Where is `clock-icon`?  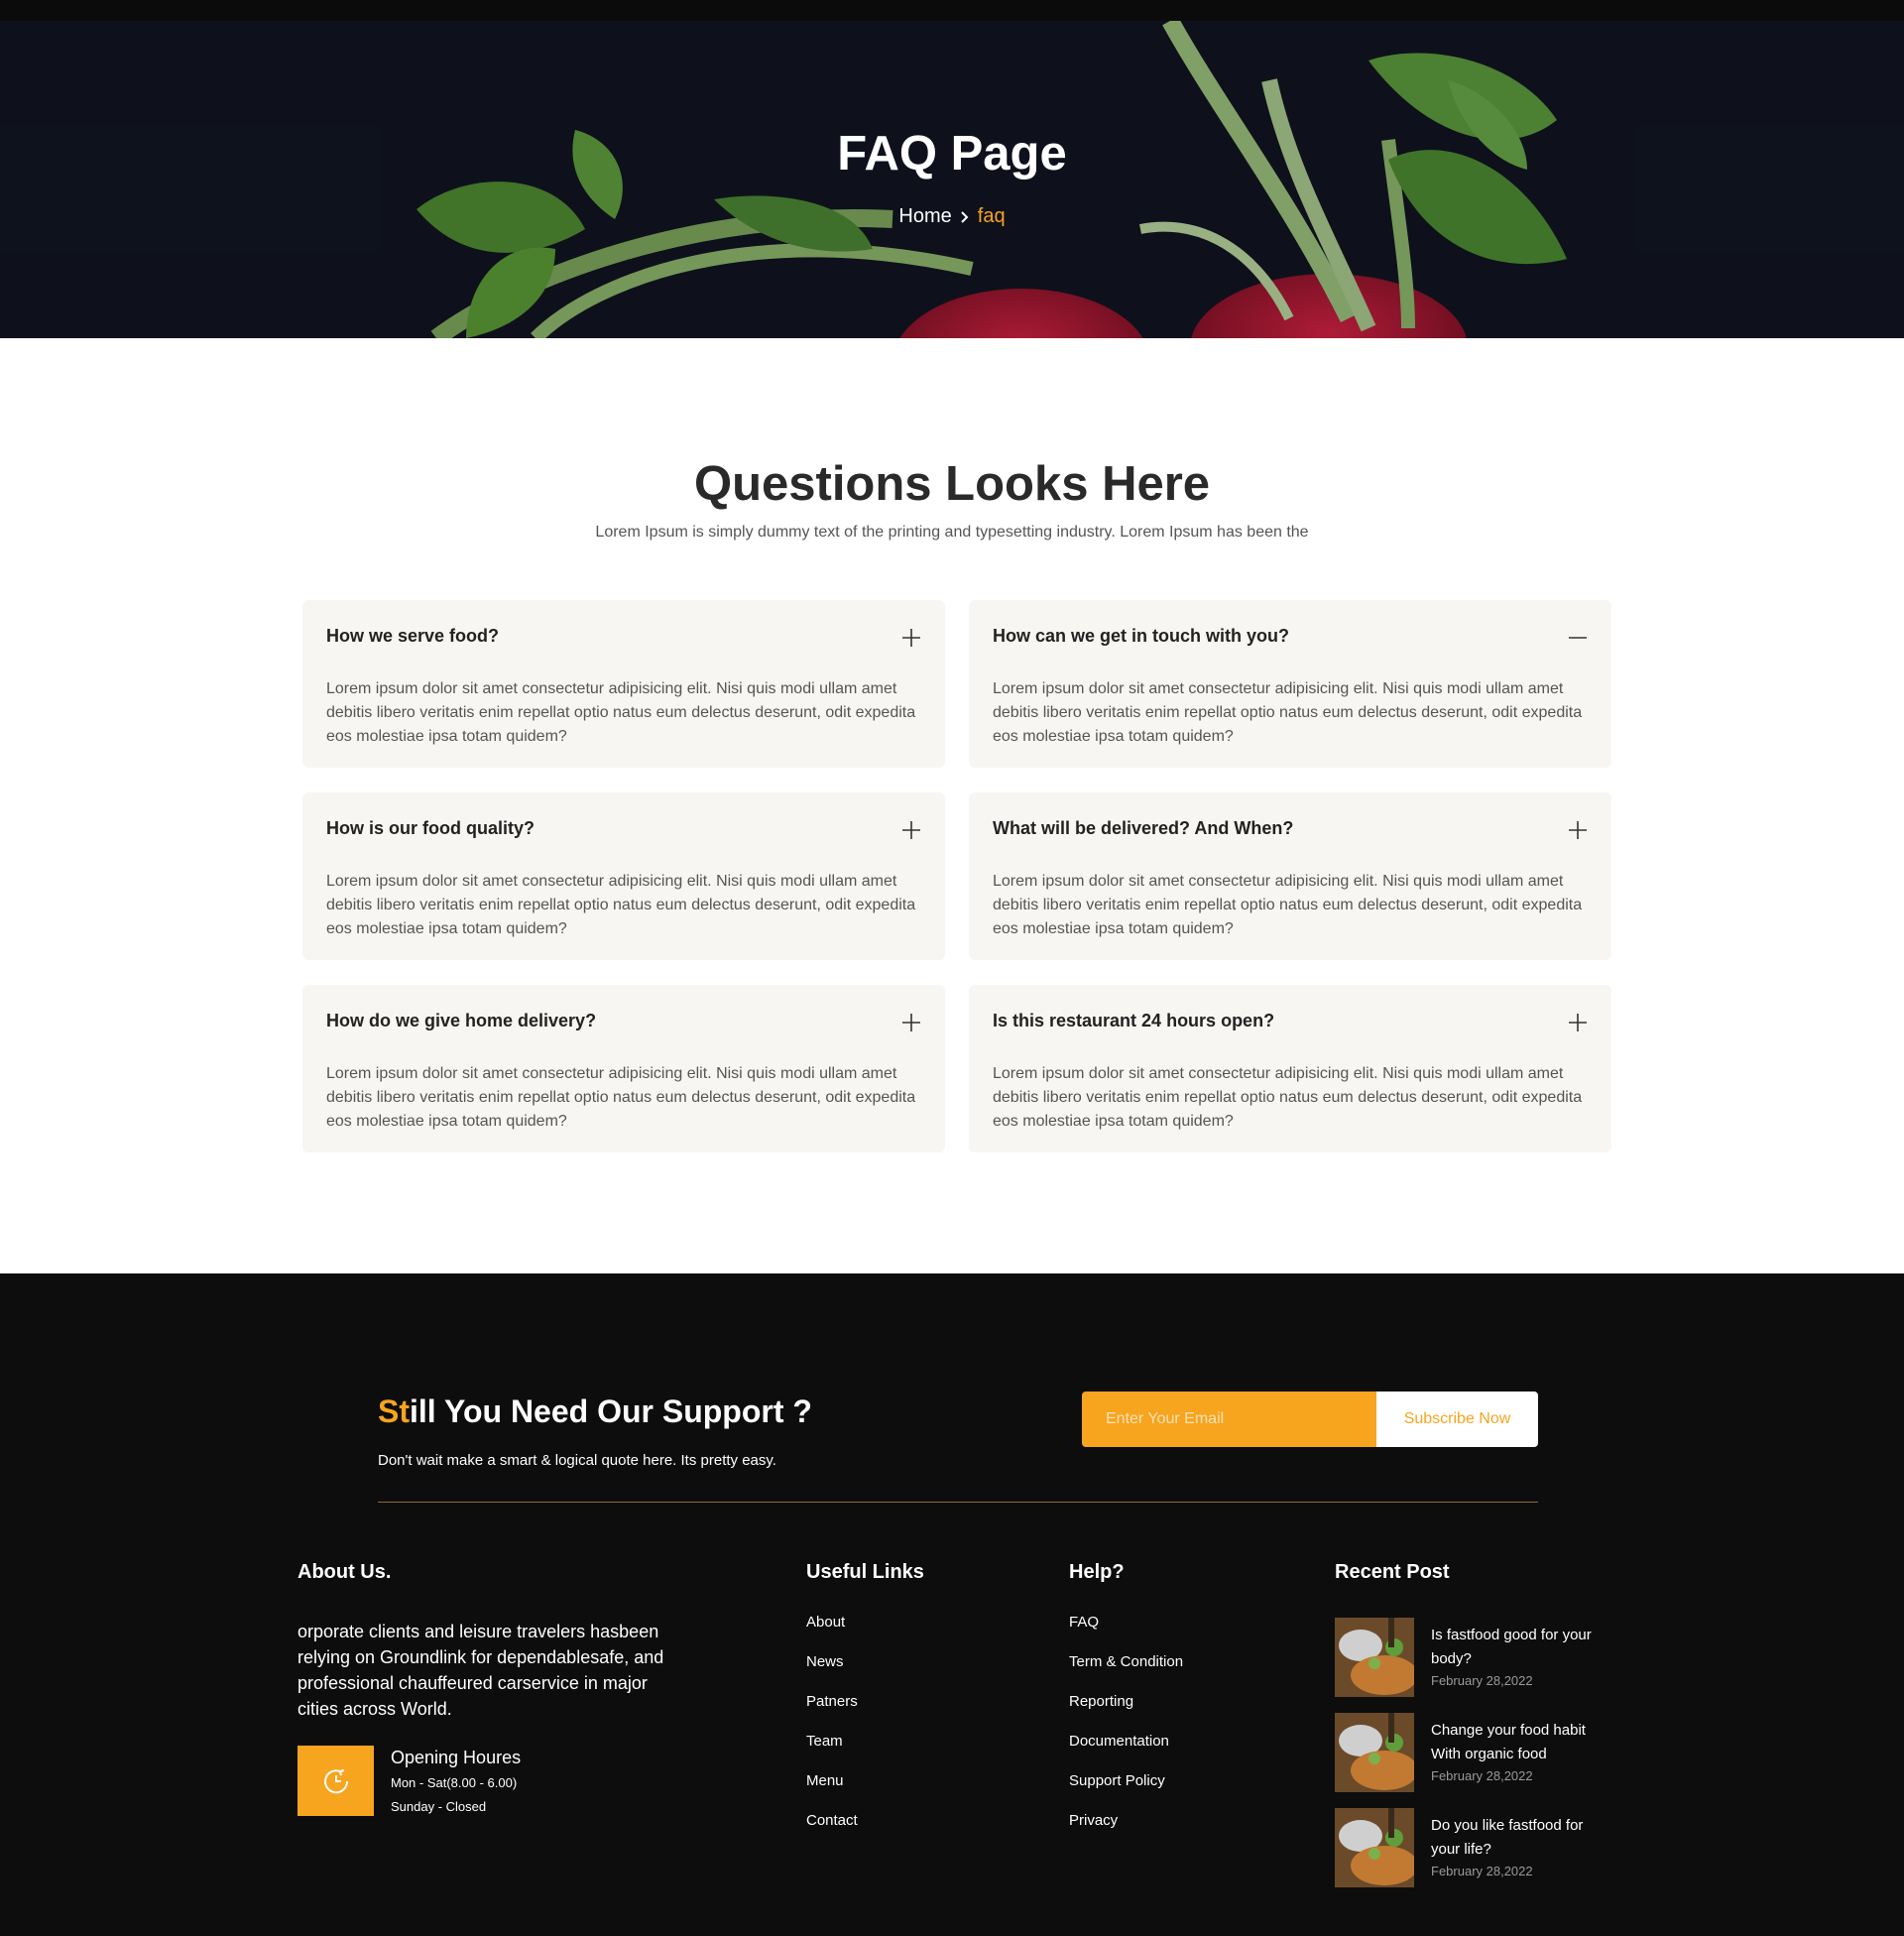 clock-icon is located at coordinates (335, 1780).